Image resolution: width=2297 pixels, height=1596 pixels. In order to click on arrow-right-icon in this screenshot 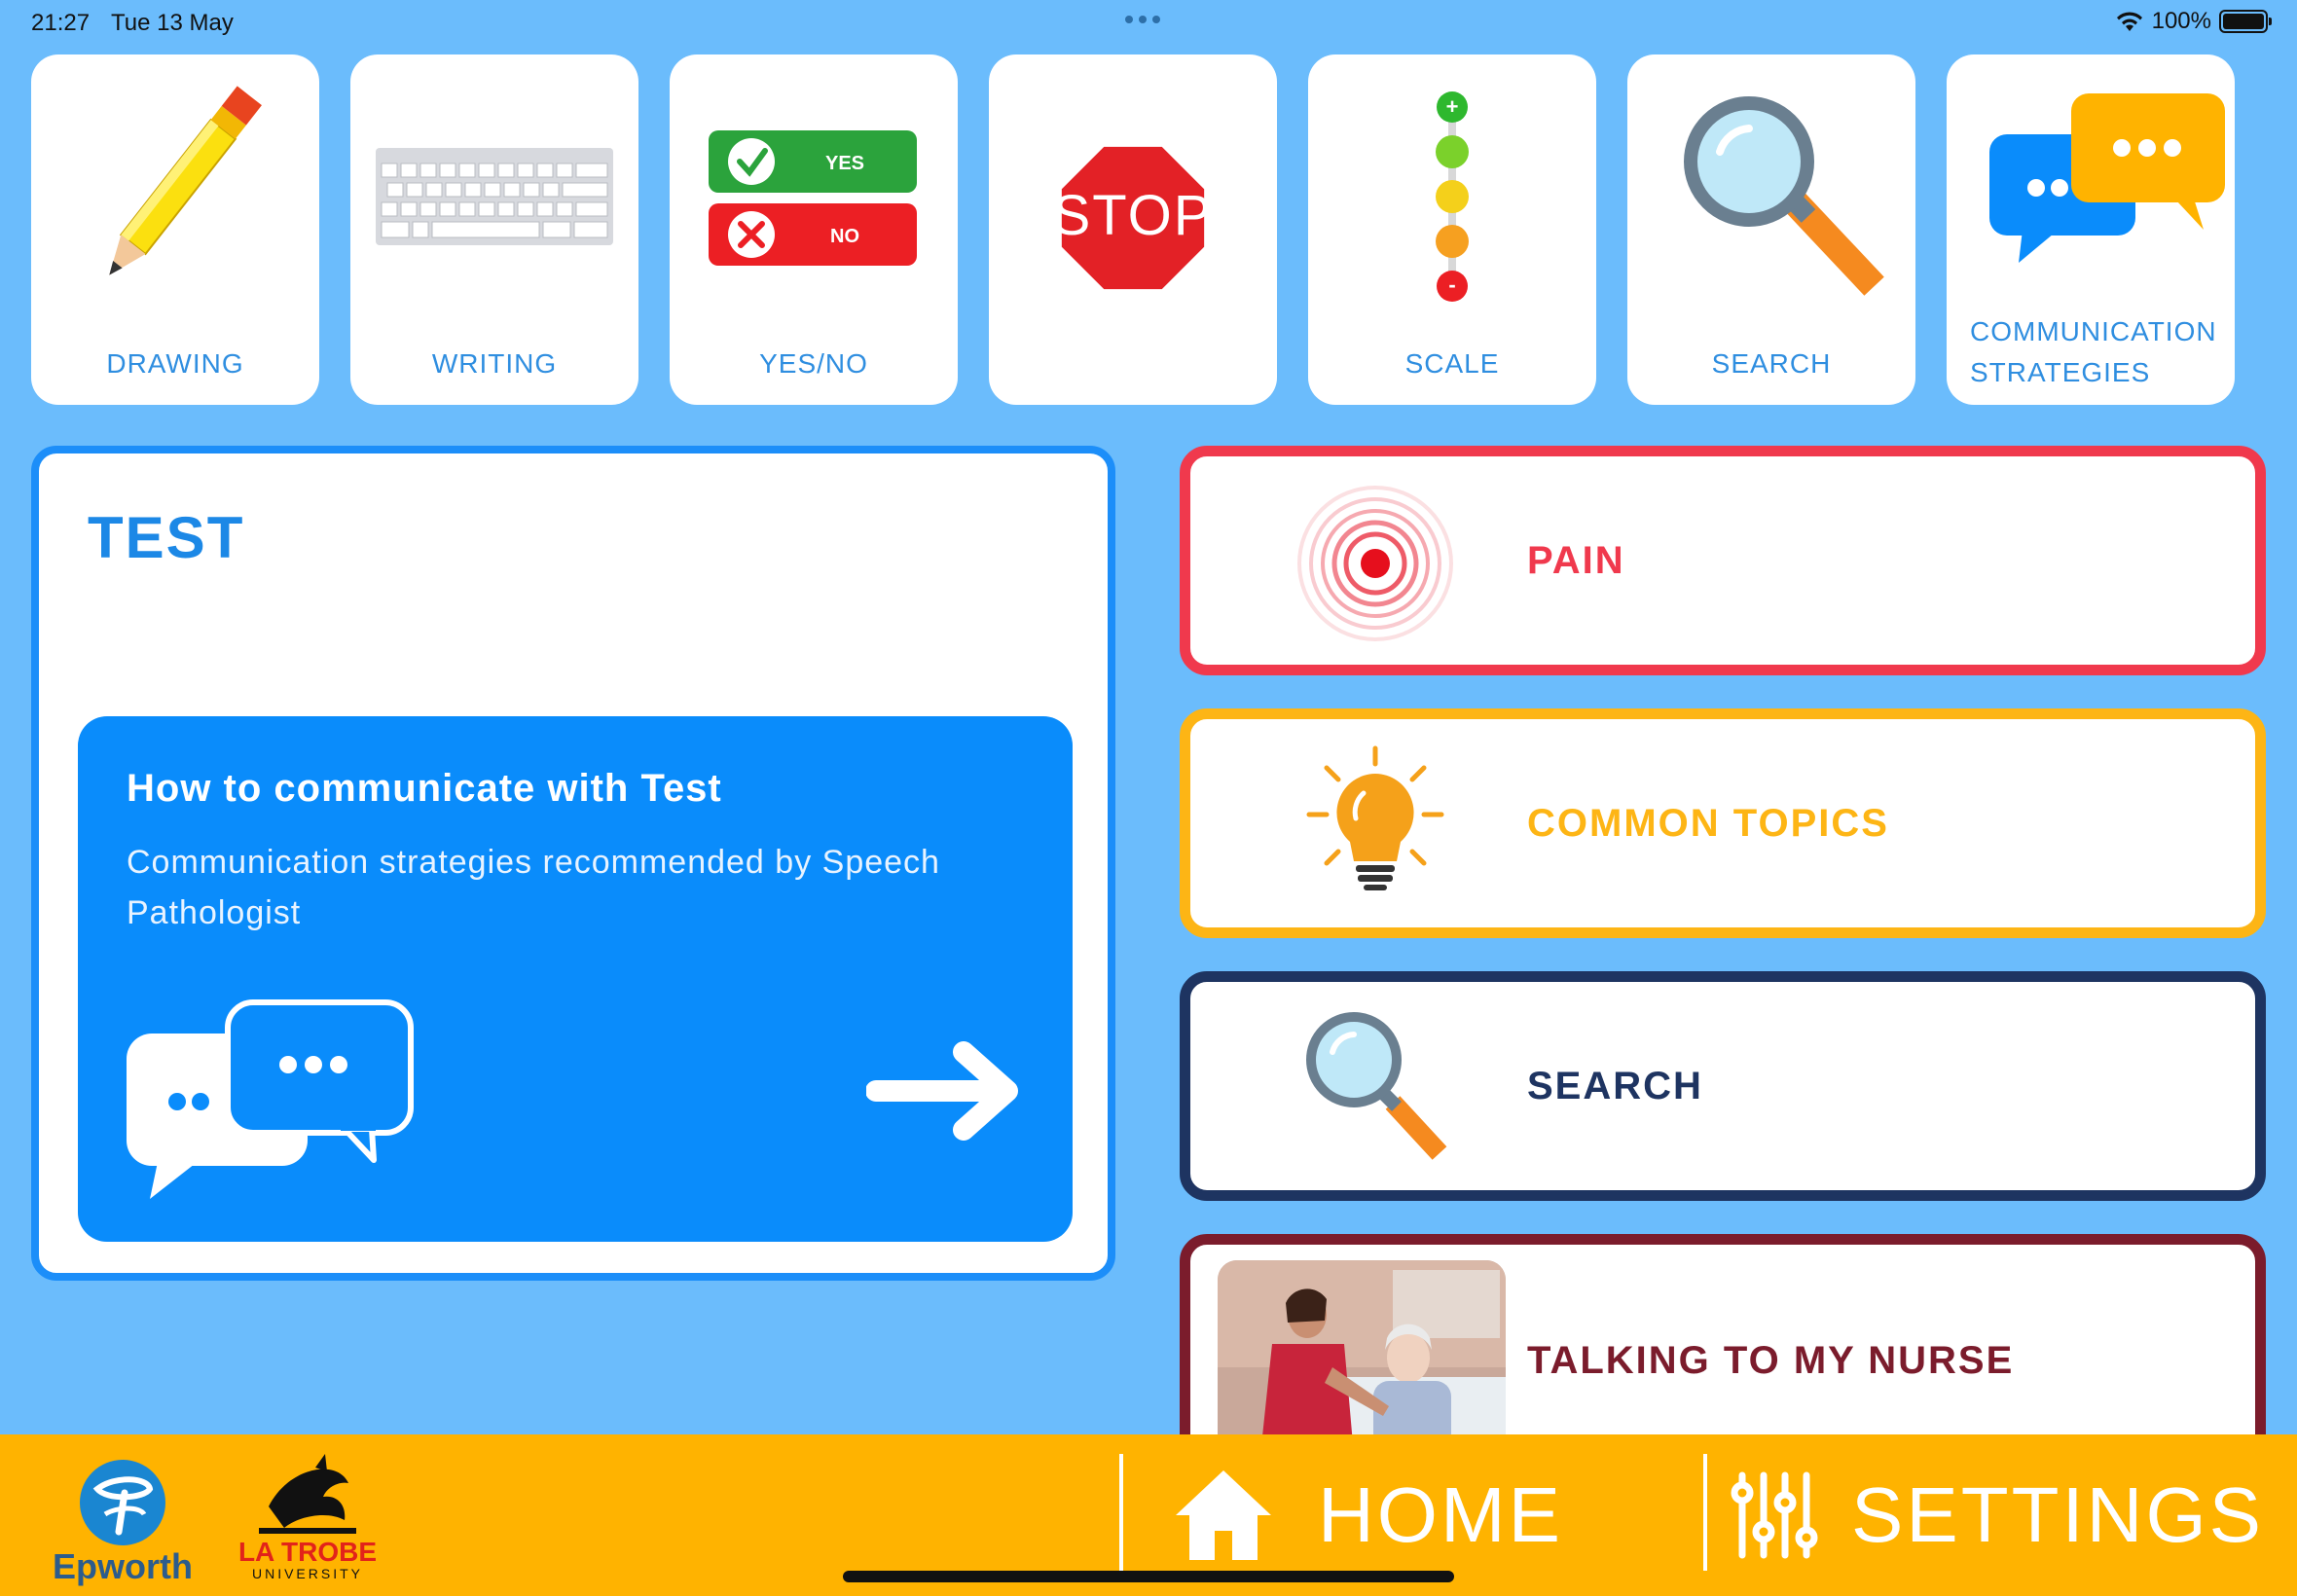, I will do `click(942, 1091)`.